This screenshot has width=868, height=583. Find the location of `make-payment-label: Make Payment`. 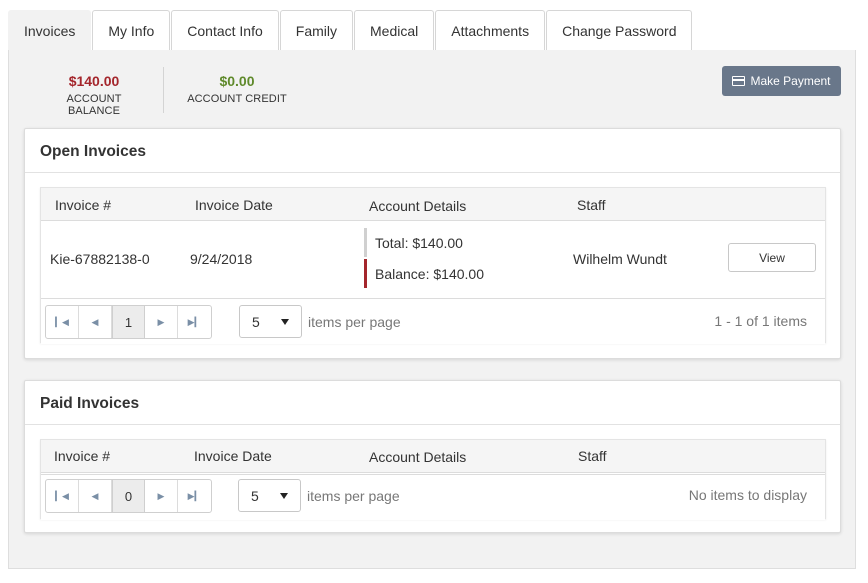

make-payment-label: Make Payment is located at coordinates (790, 81).